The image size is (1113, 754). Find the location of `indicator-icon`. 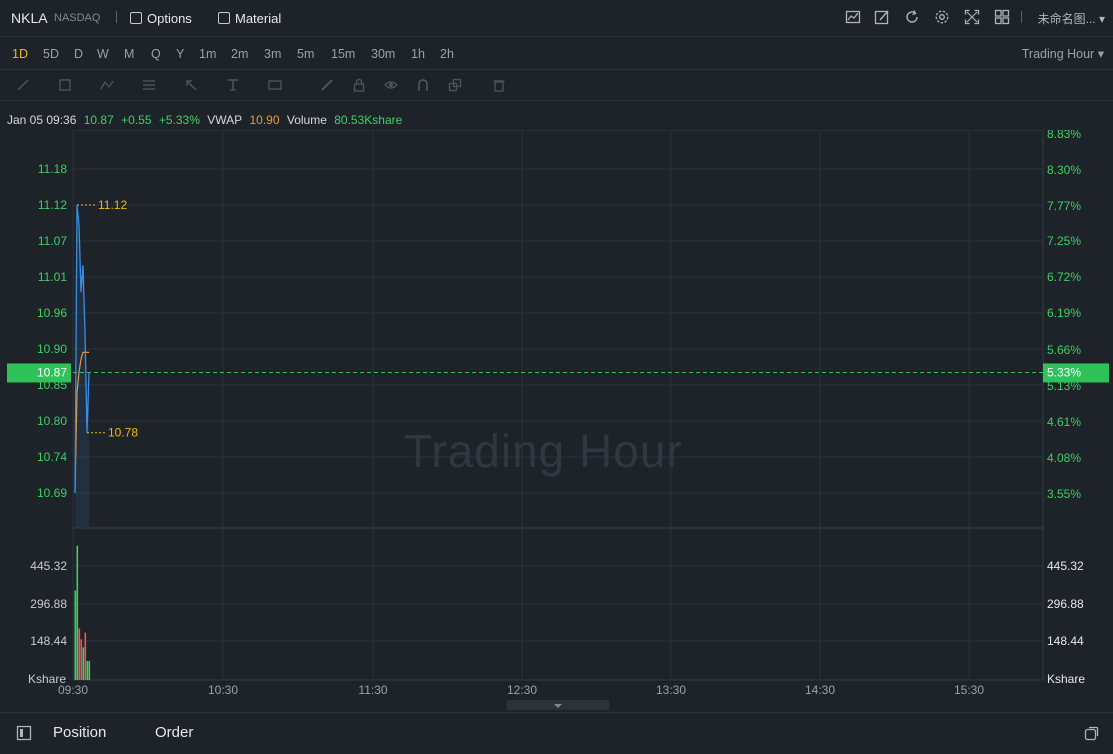

indicator-icon is located at coordinates (853, 17).